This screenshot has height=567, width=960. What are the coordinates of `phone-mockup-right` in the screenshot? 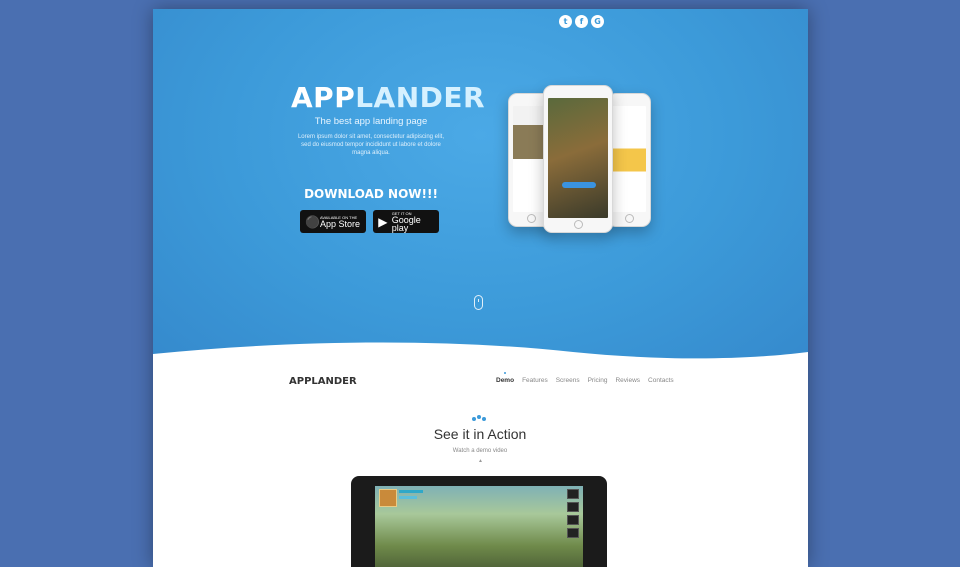 It's located at (629, 160).